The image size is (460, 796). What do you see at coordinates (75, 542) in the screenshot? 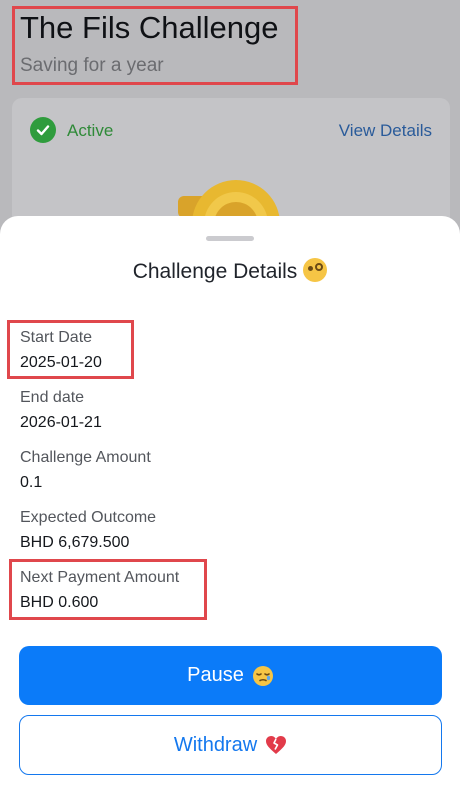
I see `expected-outcome-value: BHD 6,679.500` at bounding box center [75, 542].